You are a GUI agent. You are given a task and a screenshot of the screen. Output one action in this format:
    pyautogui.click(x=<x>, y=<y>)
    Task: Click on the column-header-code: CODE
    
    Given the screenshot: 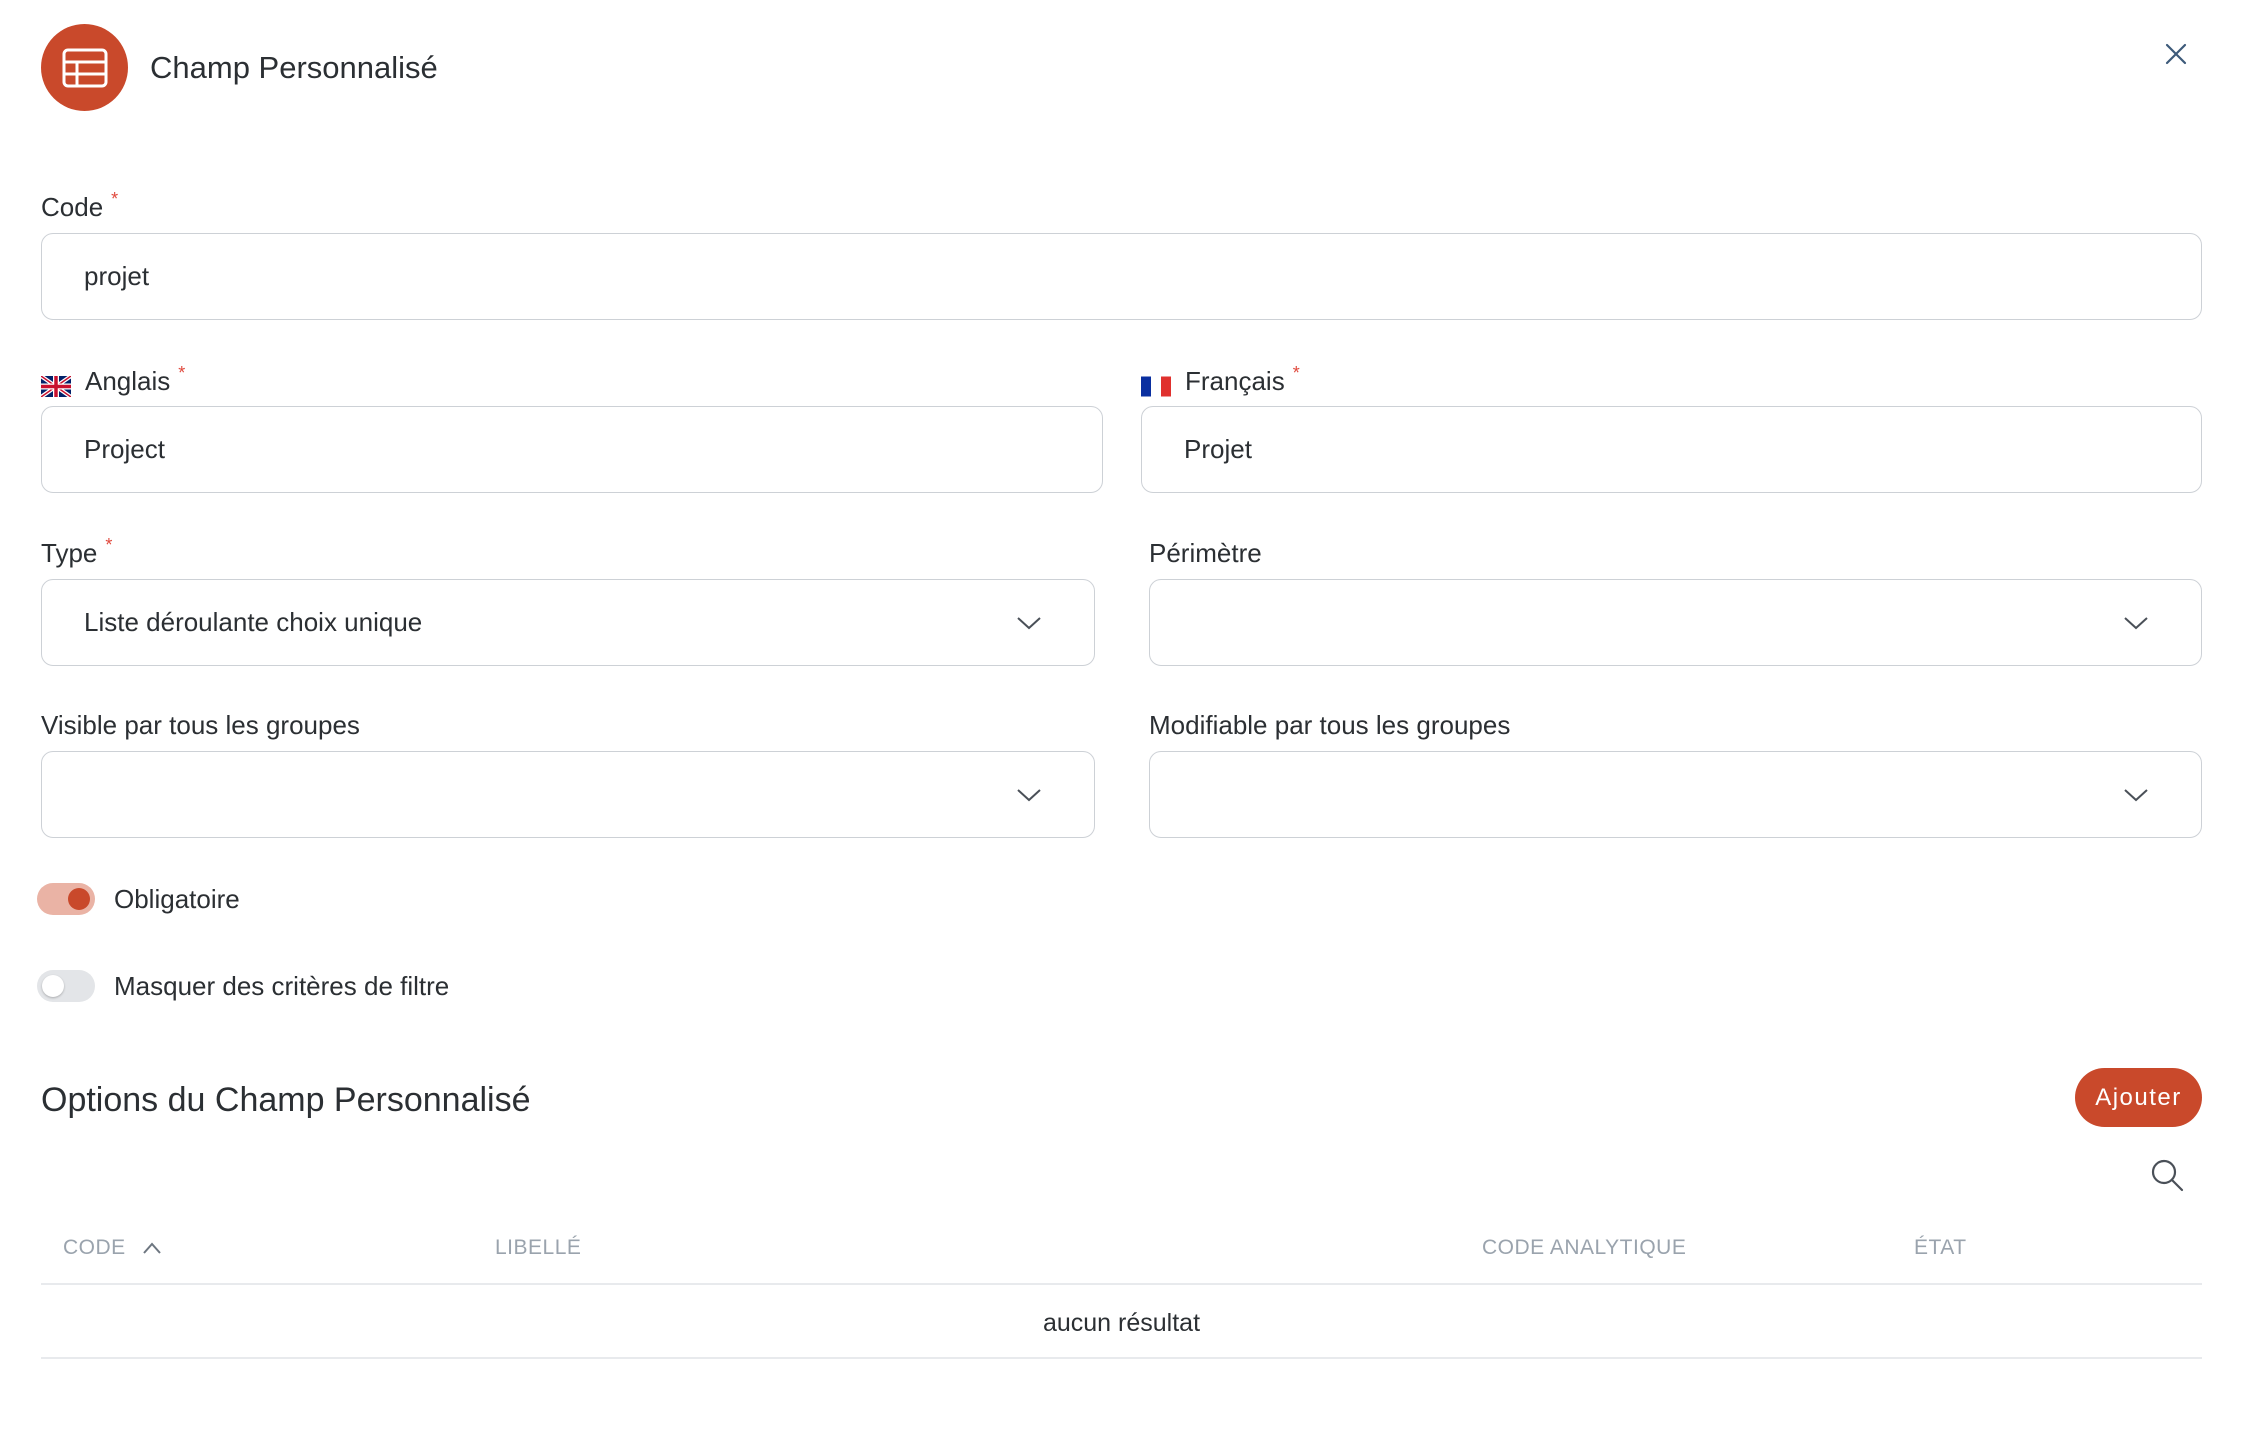 What is the action you would take?
    pyautogui.click(x=112, y=1248)
    